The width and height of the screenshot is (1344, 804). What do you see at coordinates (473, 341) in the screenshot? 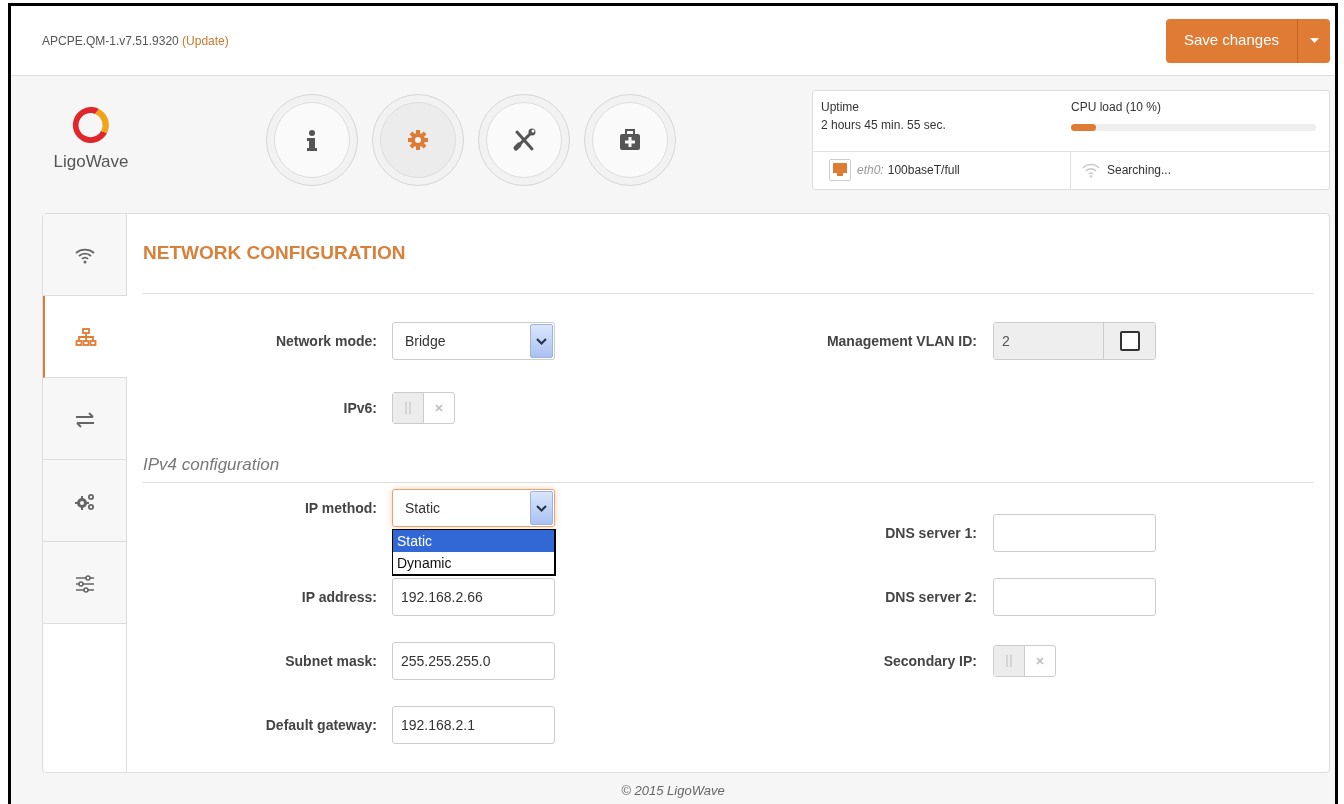
I see `select-field: Bridge` at bounding box center [473, 341].